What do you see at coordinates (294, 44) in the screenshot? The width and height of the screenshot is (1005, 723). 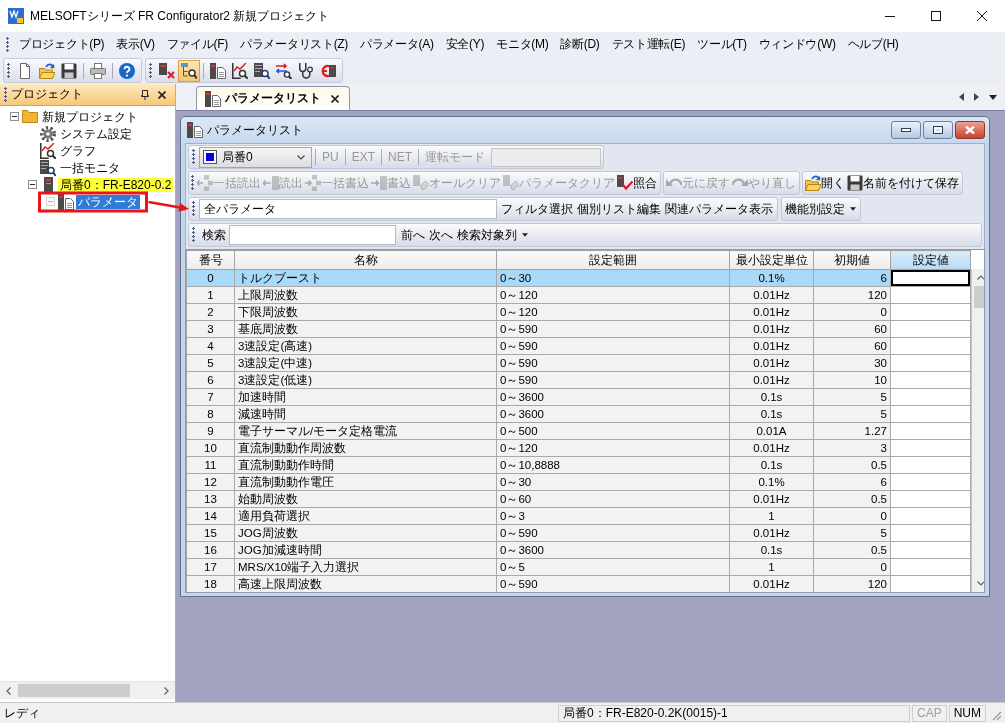 I see `menu-item: パラメータリスト(Z)` at bounding box center [294, 44].